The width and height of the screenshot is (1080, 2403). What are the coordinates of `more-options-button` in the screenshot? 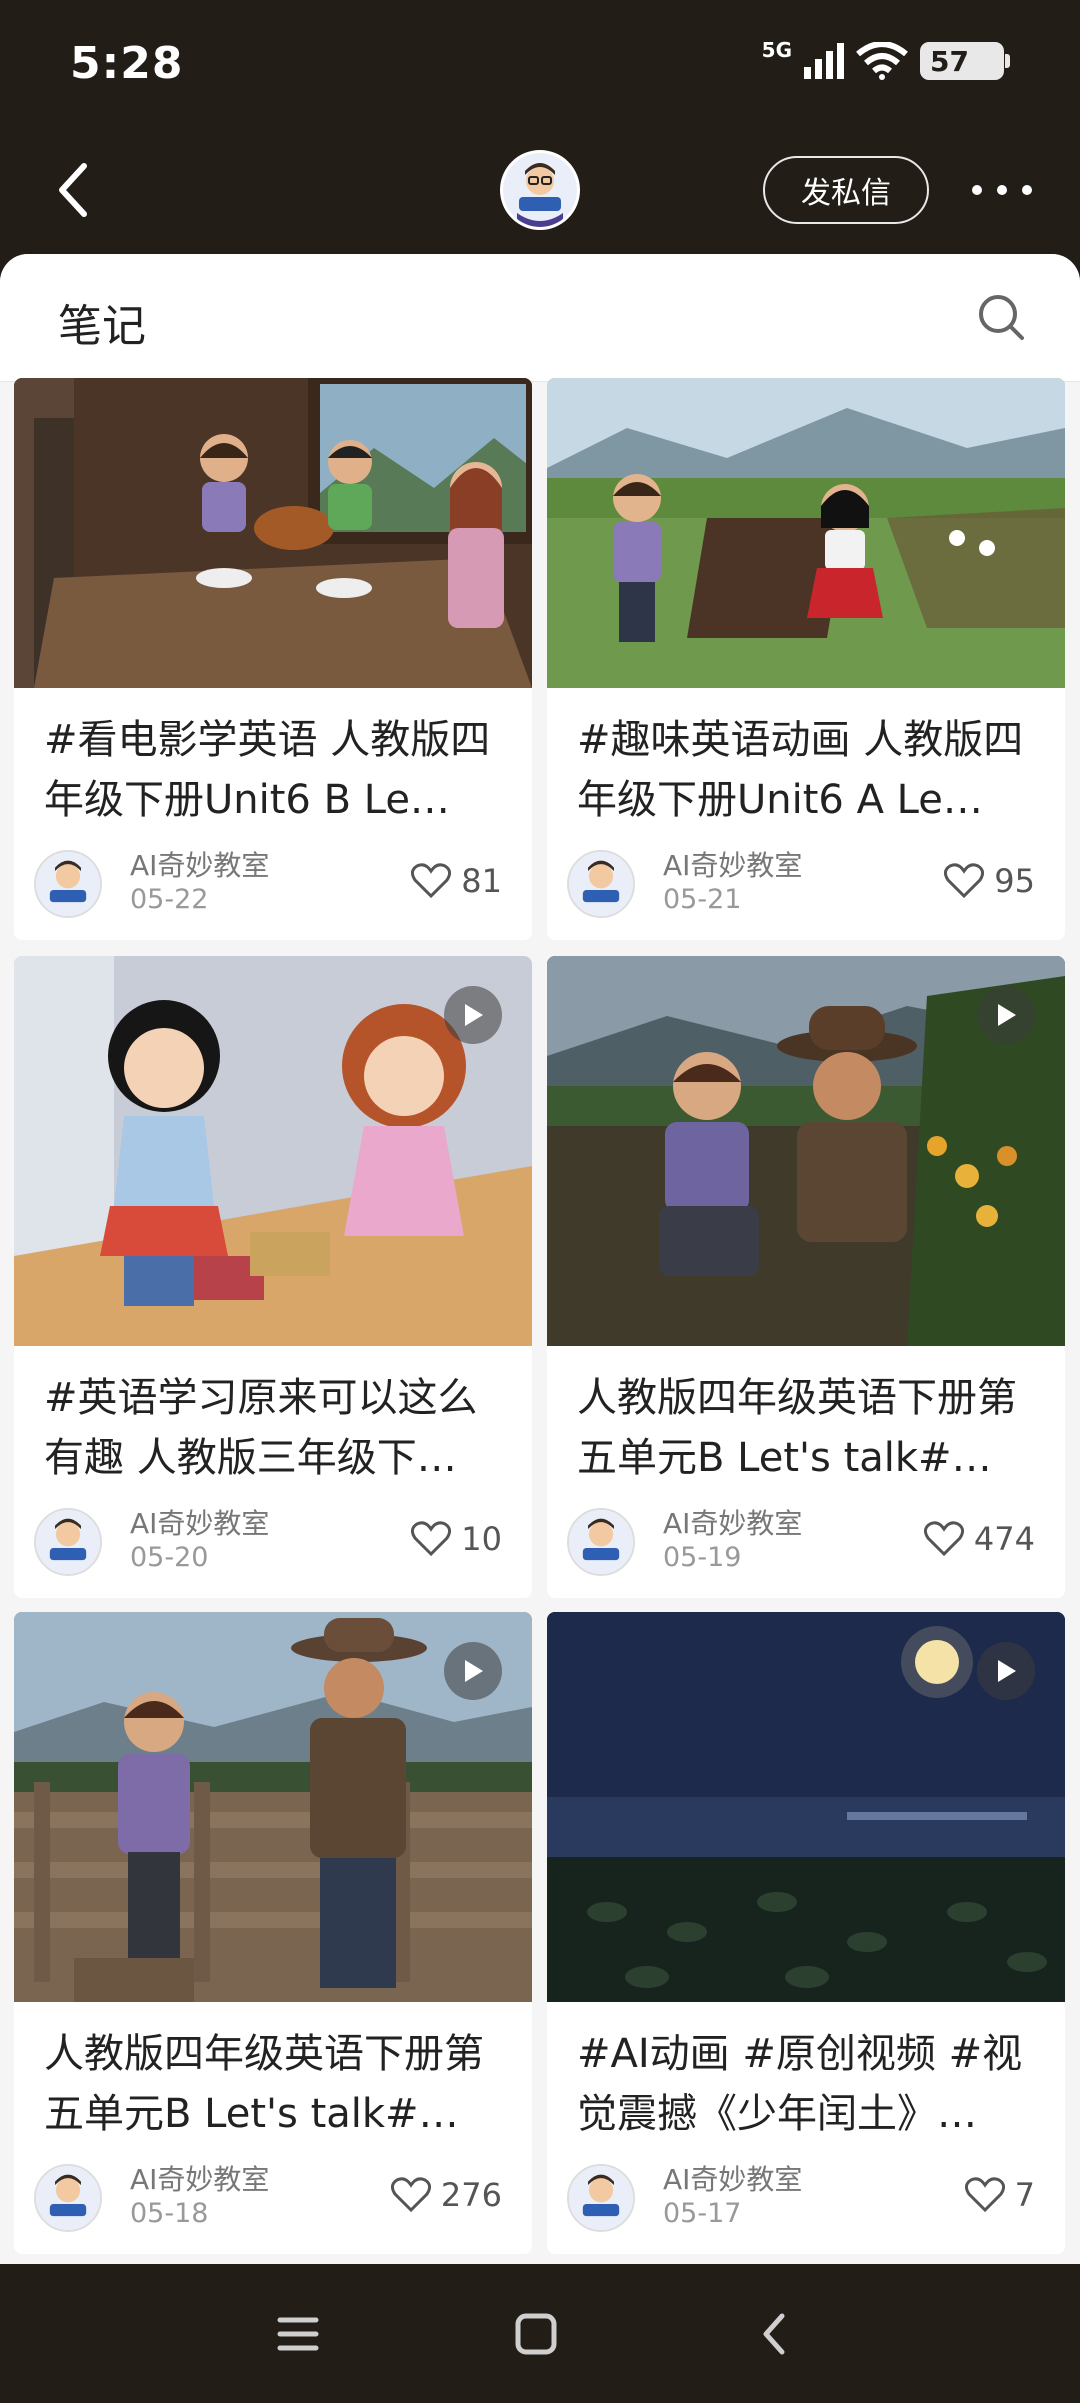 It's located at (1002, 190).